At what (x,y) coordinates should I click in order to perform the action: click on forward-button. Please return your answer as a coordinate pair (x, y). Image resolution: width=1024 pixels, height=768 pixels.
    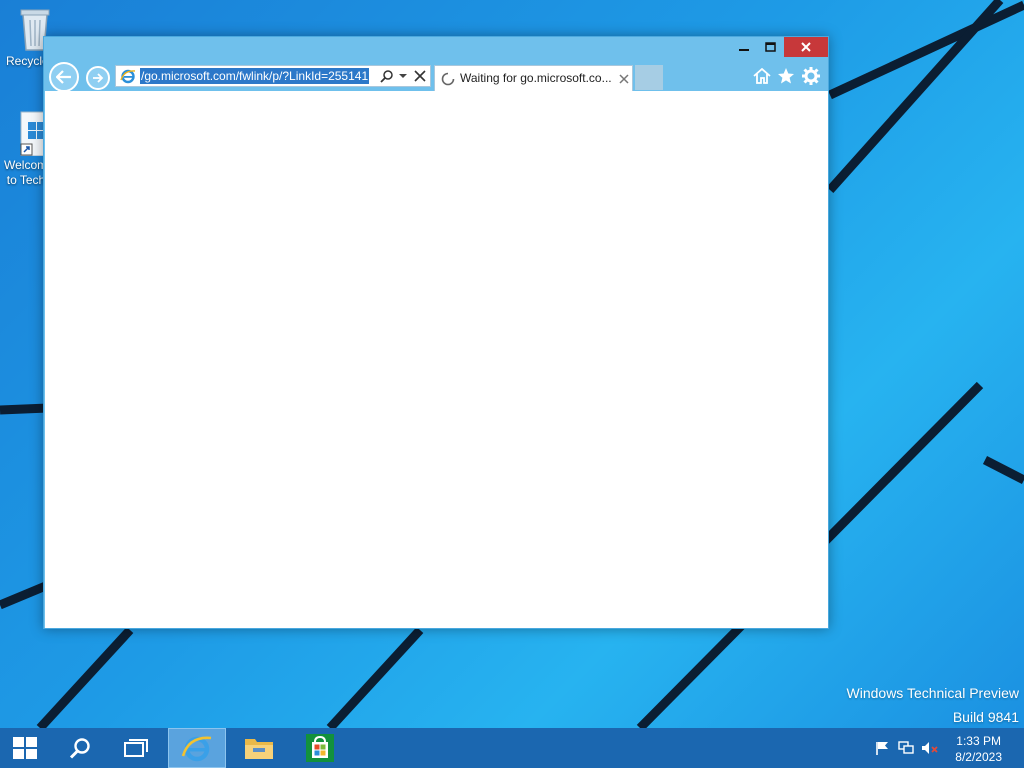
    Looking at the image, I should click on (98, 78).